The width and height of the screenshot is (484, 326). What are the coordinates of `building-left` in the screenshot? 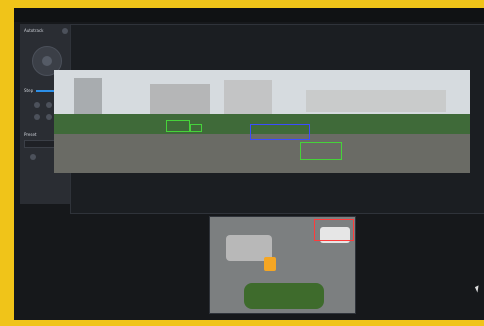 It's located at (180, 99).